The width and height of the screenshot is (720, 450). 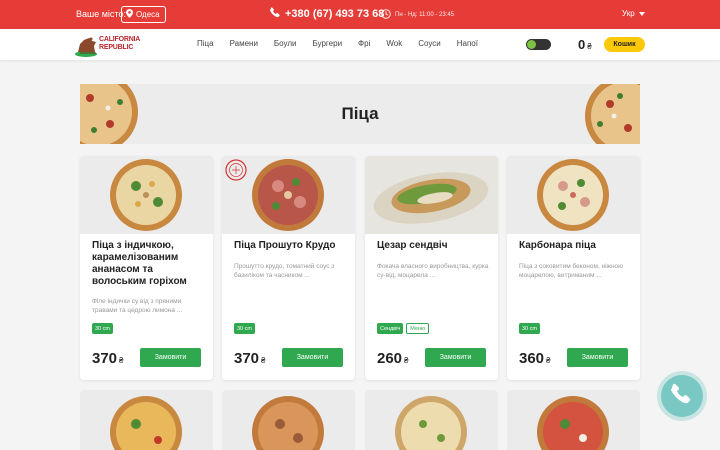 I want to click on phone-number: +380 (67) 493 73 68, so click(x=335, y=14).